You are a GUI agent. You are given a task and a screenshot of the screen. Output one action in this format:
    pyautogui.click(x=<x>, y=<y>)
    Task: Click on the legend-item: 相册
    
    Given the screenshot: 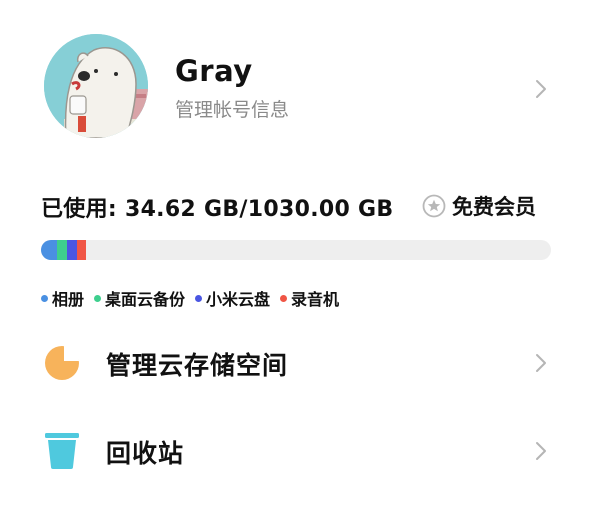 What is the action you would take?
    pyautogui.click(x=62, y=298)
    